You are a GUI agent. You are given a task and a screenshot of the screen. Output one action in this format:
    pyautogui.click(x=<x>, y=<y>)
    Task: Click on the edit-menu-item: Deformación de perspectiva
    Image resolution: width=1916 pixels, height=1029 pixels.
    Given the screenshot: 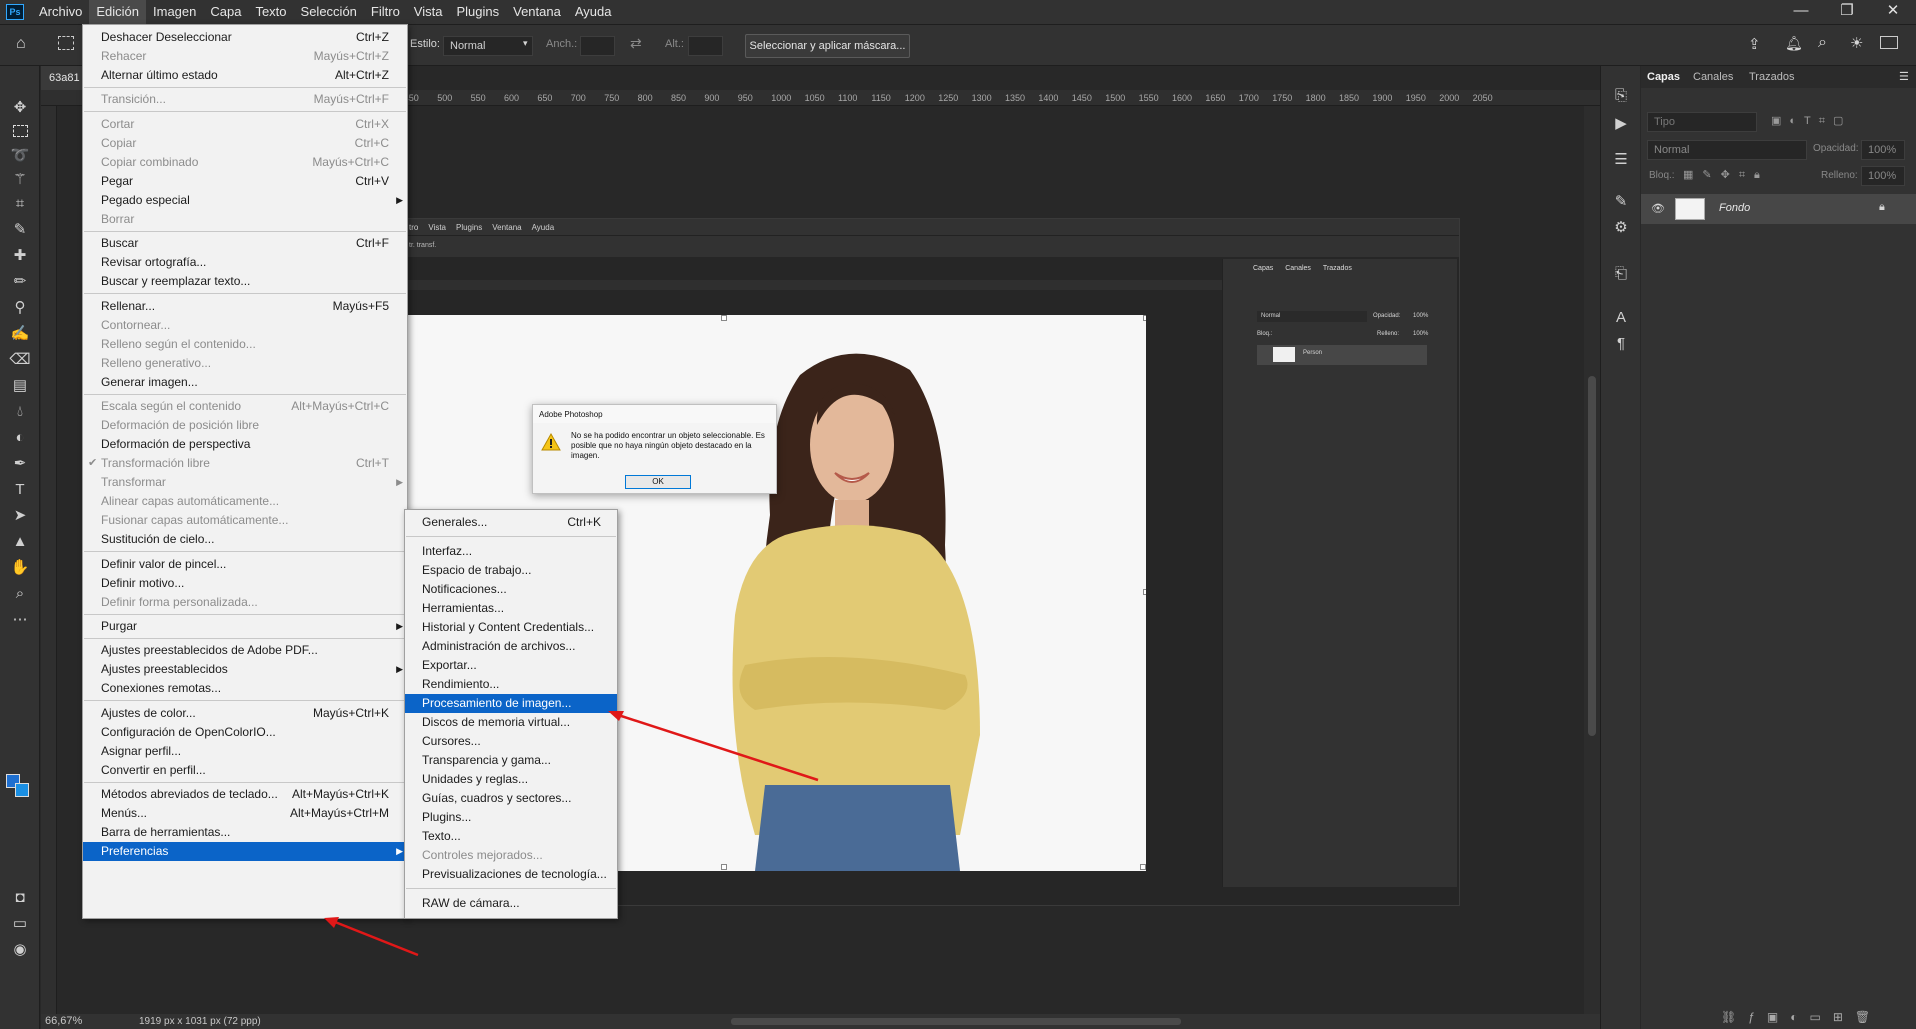 What is the action you would take?
    pyautogui.click(x=245, y=444)
    